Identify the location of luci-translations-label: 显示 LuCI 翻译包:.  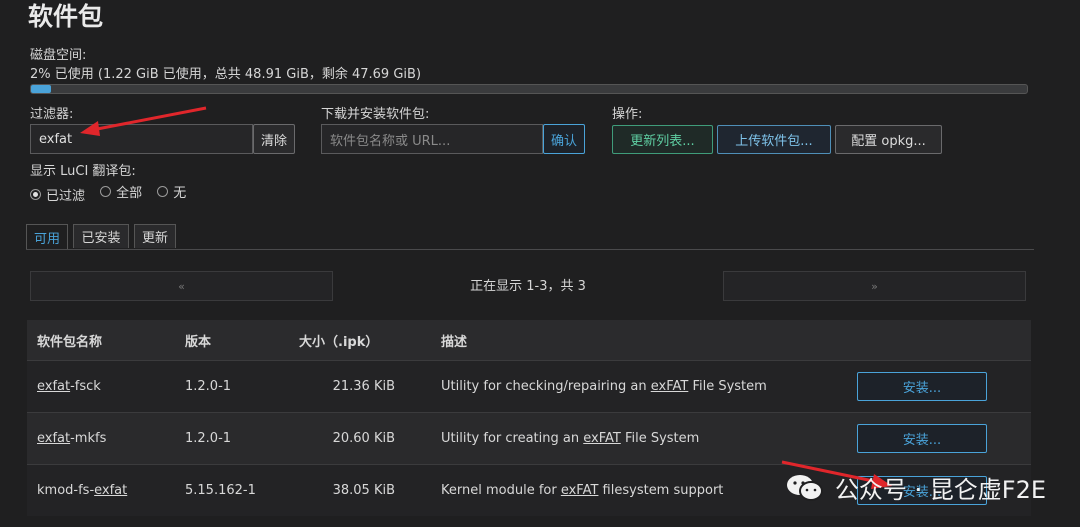
(83, 171).